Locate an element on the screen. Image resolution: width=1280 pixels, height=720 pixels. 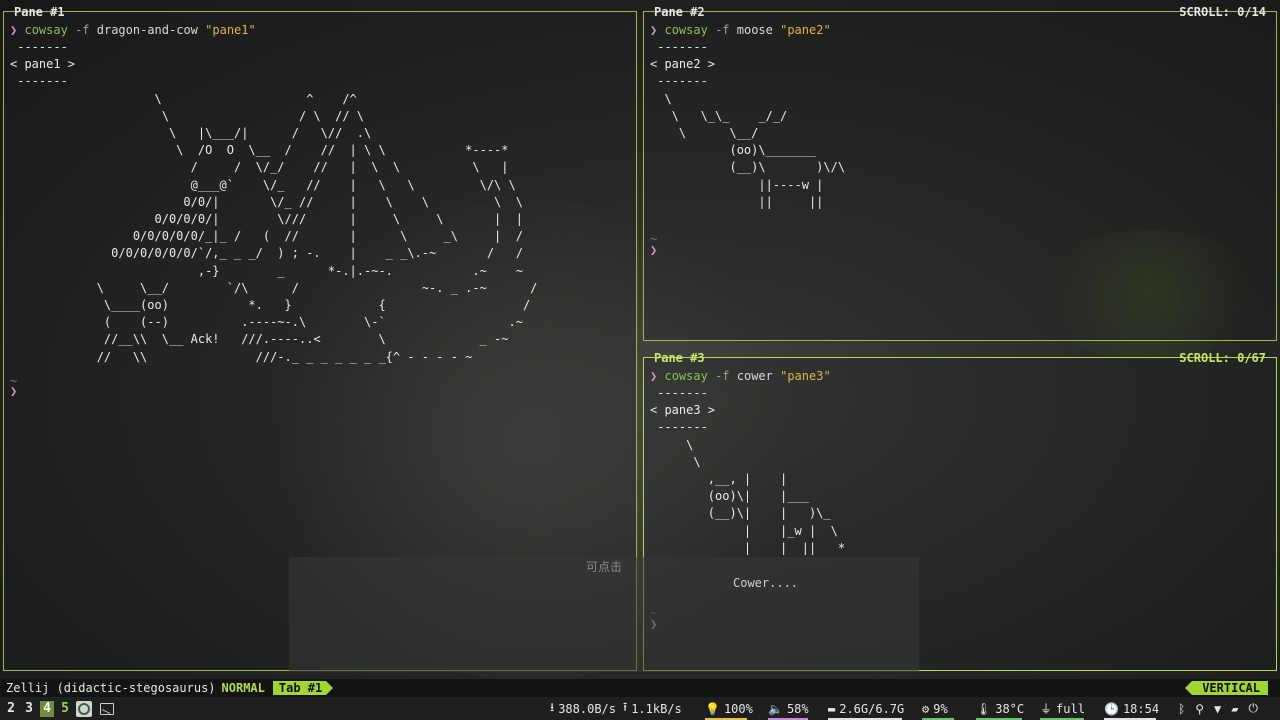
command-string: "pane2" is located at coordinates (805, 30).